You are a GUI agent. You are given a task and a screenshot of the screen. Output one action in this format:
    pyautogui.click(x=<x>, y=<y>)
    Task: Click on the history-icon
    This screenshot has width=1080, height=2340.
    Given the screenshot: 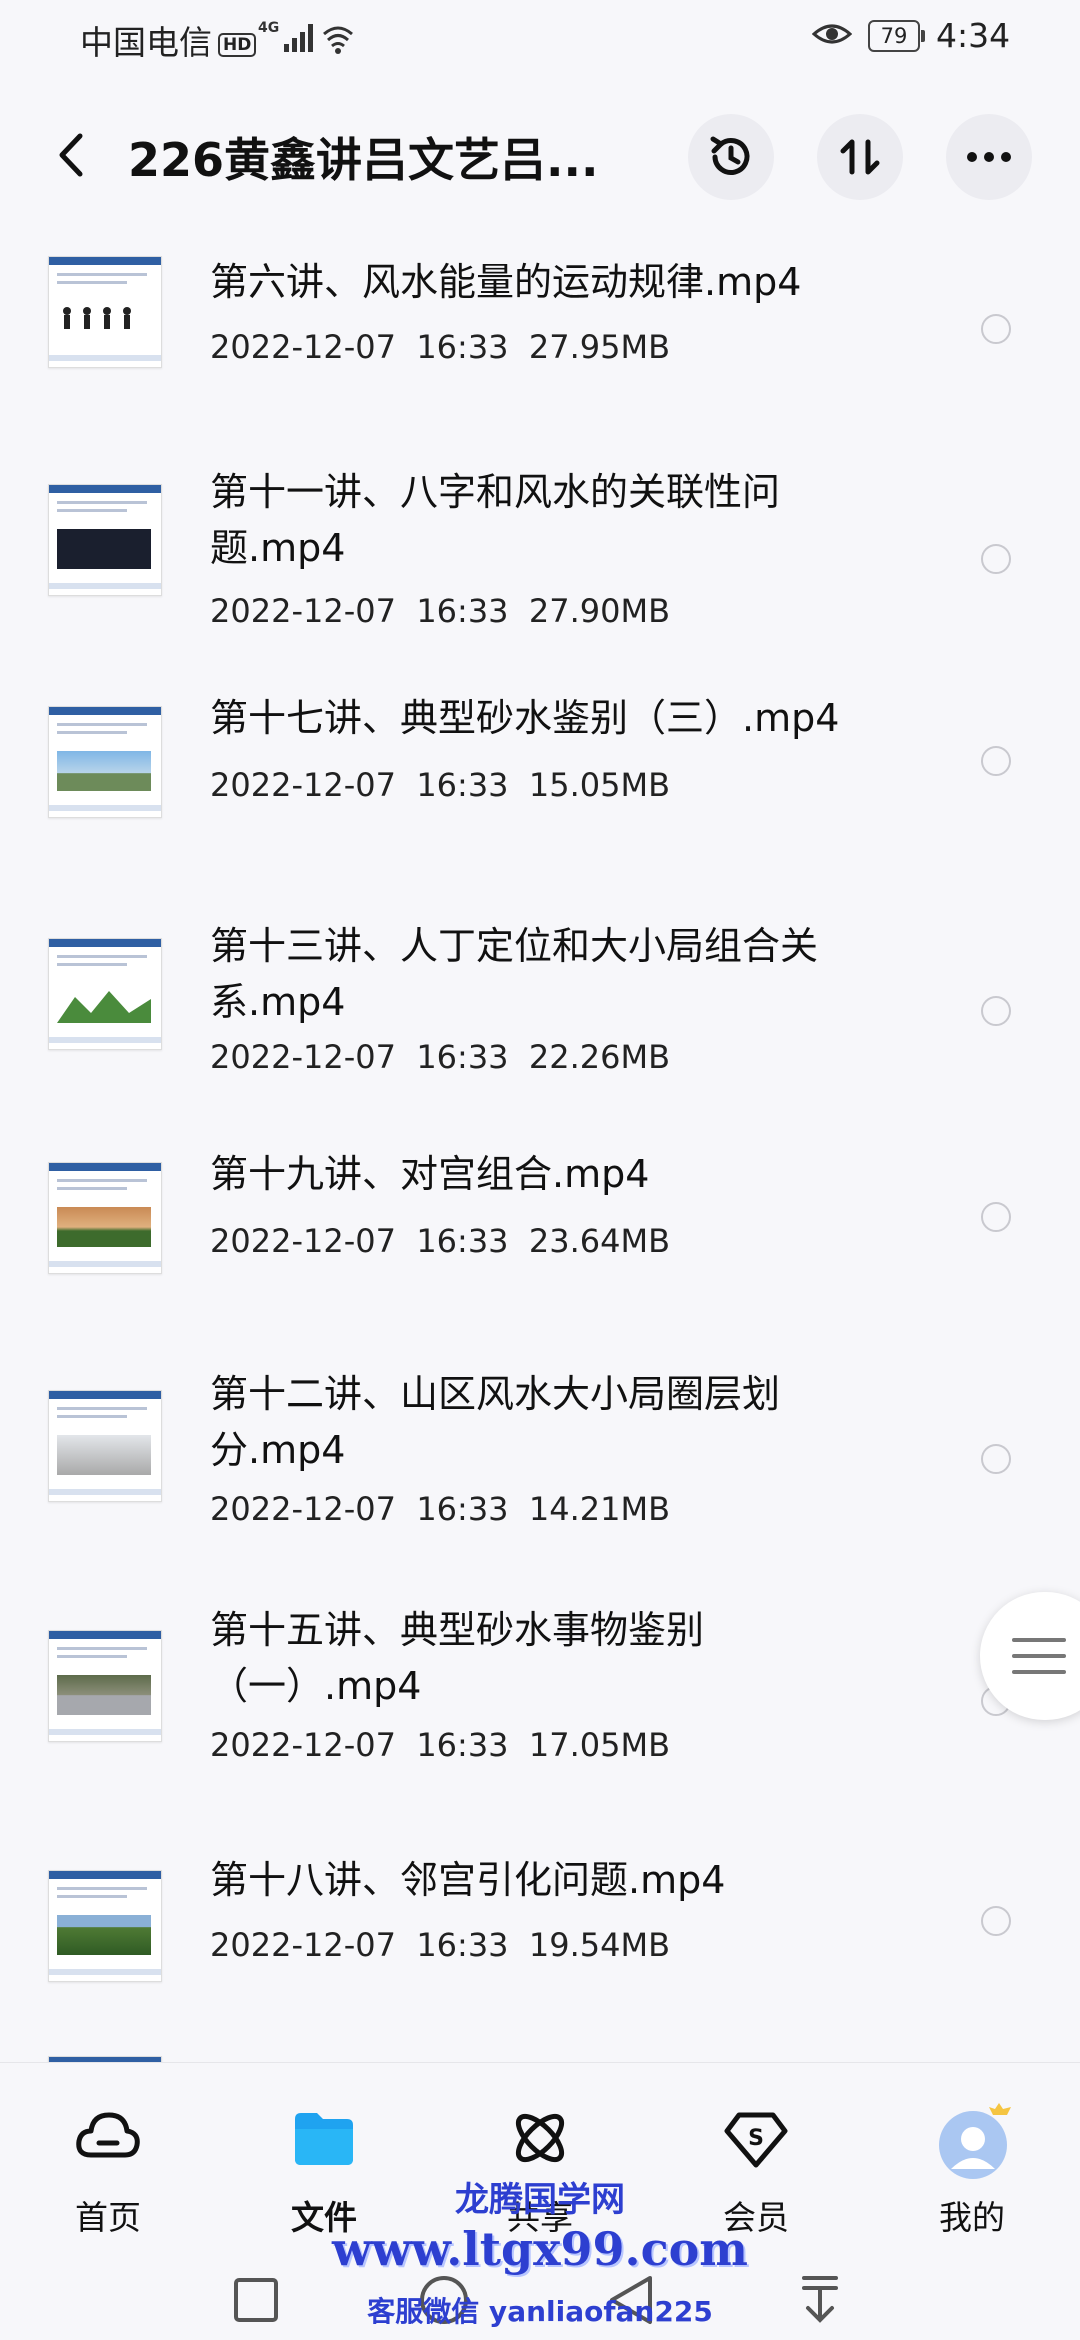 What is the action you would take?
    pyautogui.click(x=730, y=155)
    